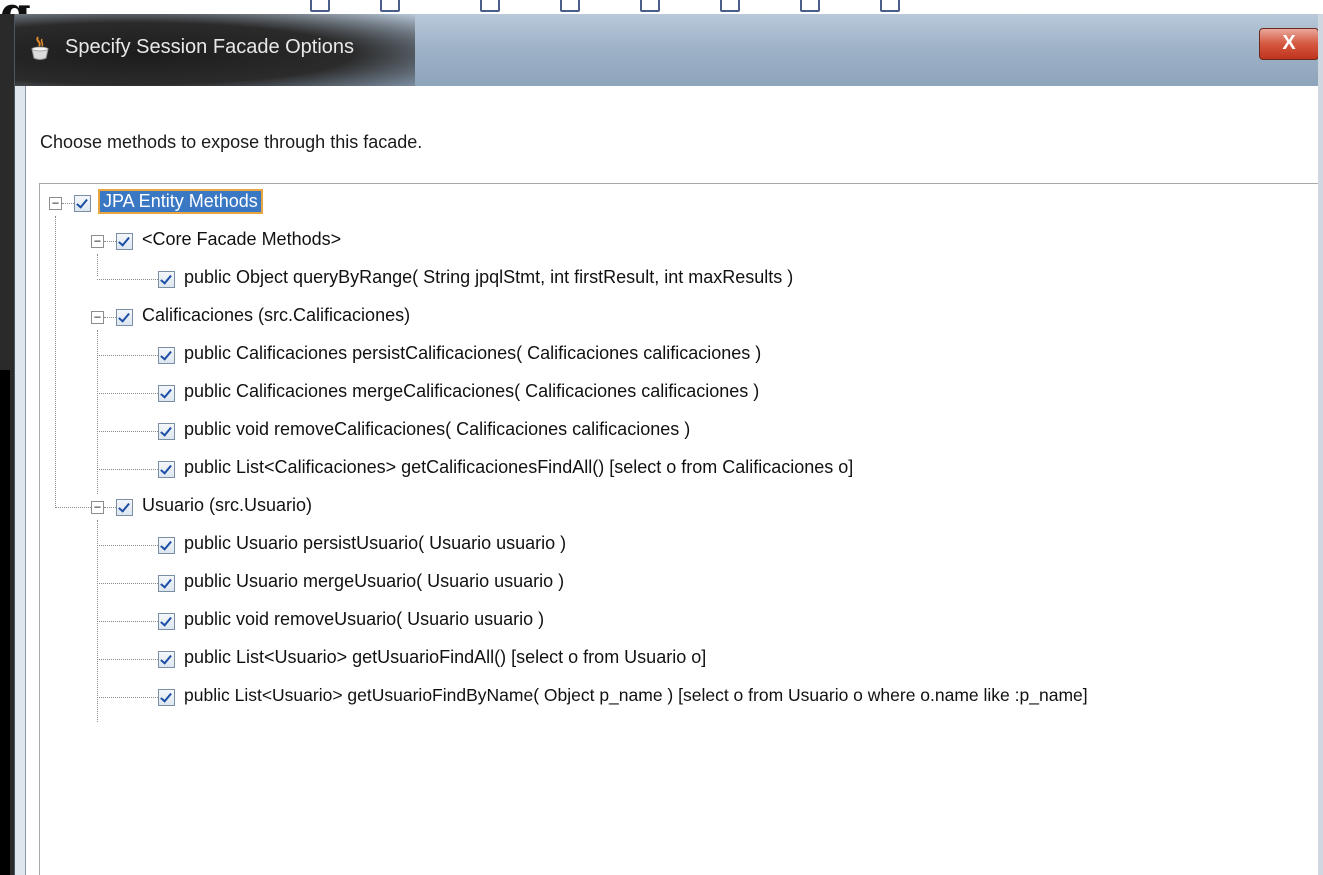 The width and height of the screenshot is (1323, 875). What do you see at coordinates (15, 7) in the screenshot?
I see `background-glyph: g` at bounding box center [15, 7].